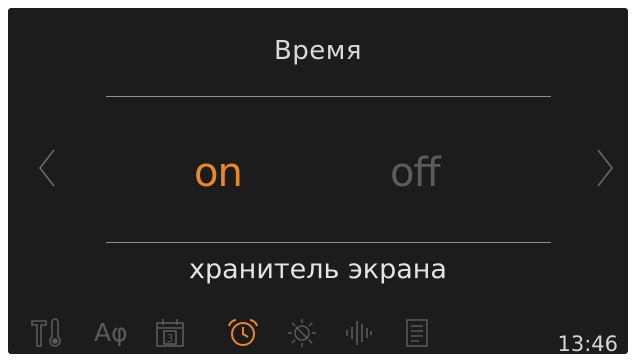  I want to click on calendar-icon: 3, so click(170, 333).